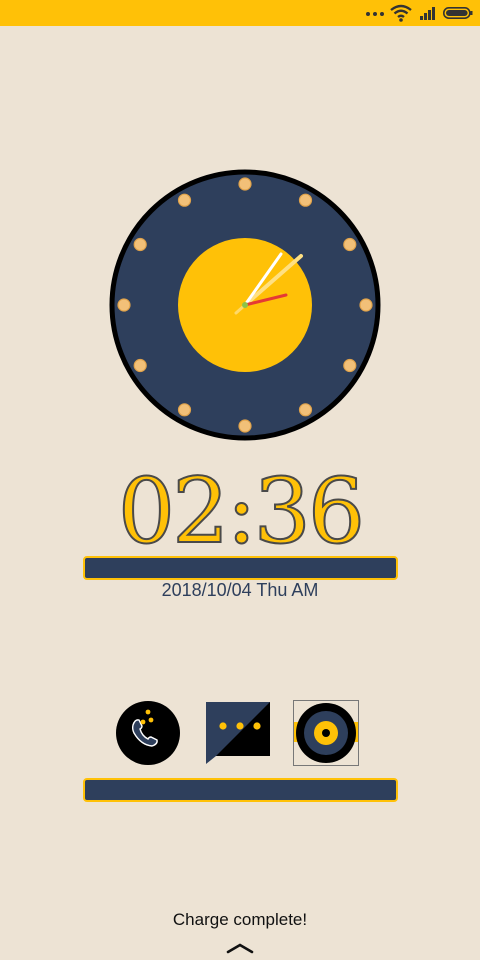 Image resolution: width=480 pixels, height=960 pixels. Describe the element at coordinates (240, 948) in the screenshot. I see `chevron-up-icon` at that location.